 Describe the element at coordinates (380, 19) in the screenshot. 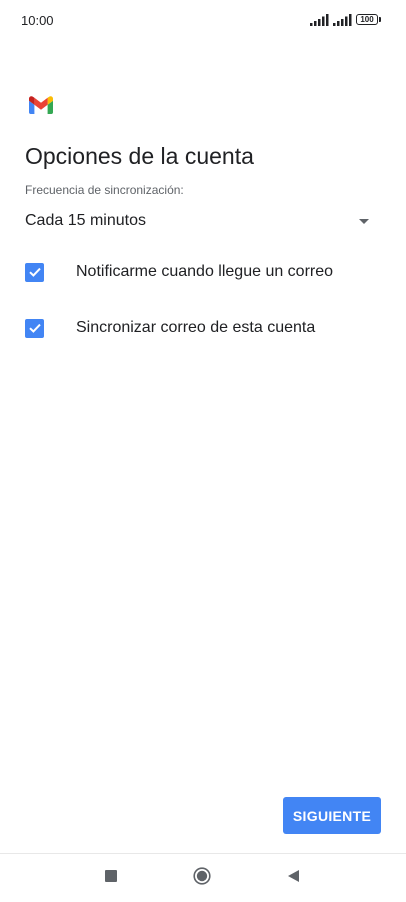

I see `battery-tip` at that location.